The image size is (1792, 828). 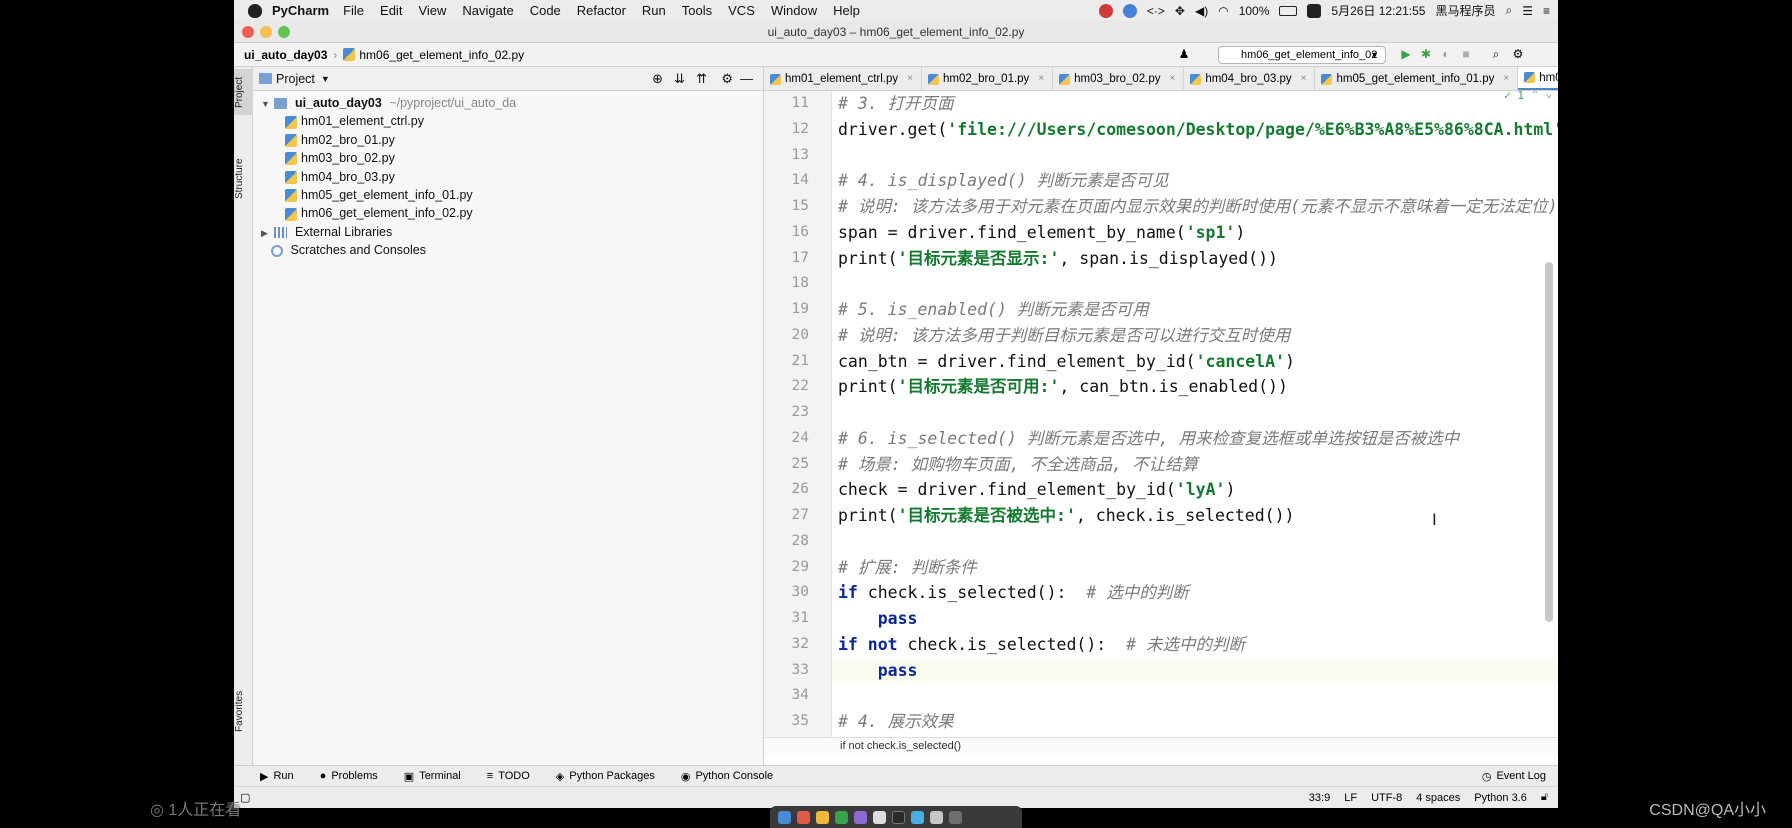 What do you see at coordinates (508, 250) in the screenshot?
I see `tree-scratches: Scratches and Consoles` at bounding box center [508, 250].